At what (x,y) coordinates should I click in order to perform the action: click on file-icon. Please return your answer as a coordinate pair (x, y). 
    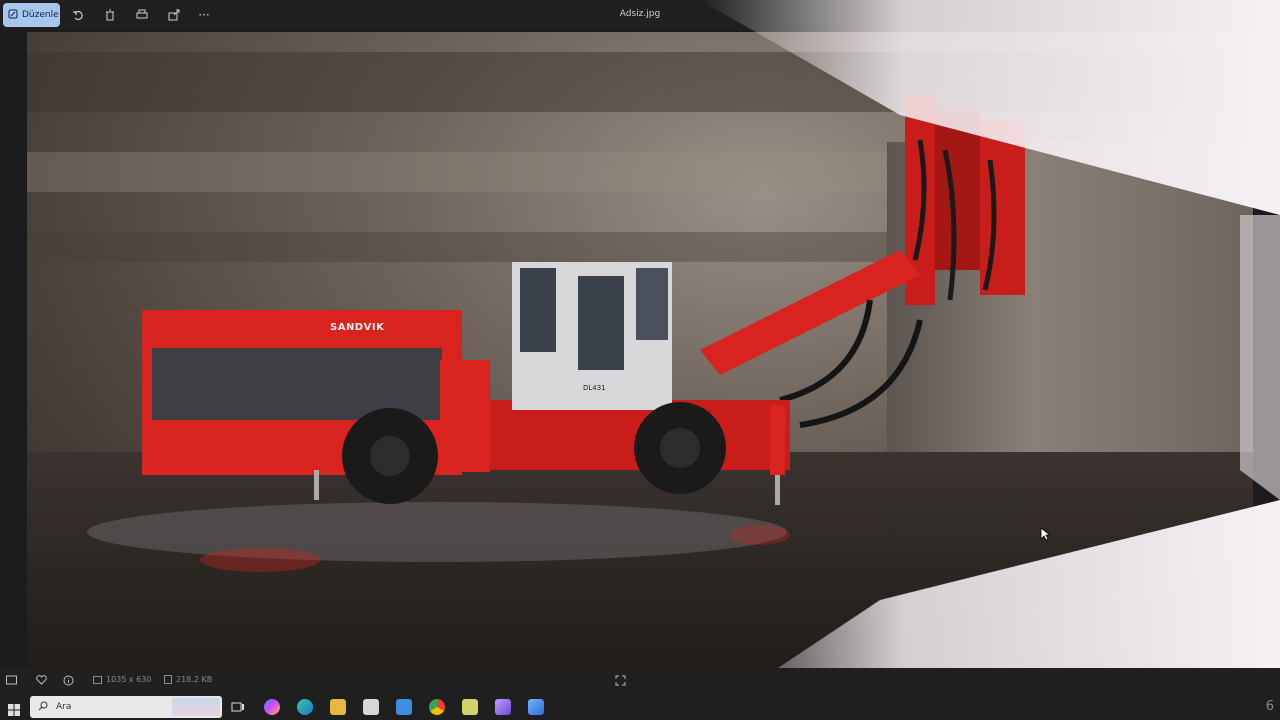
    Looking at the image, I should click on (168, 679).